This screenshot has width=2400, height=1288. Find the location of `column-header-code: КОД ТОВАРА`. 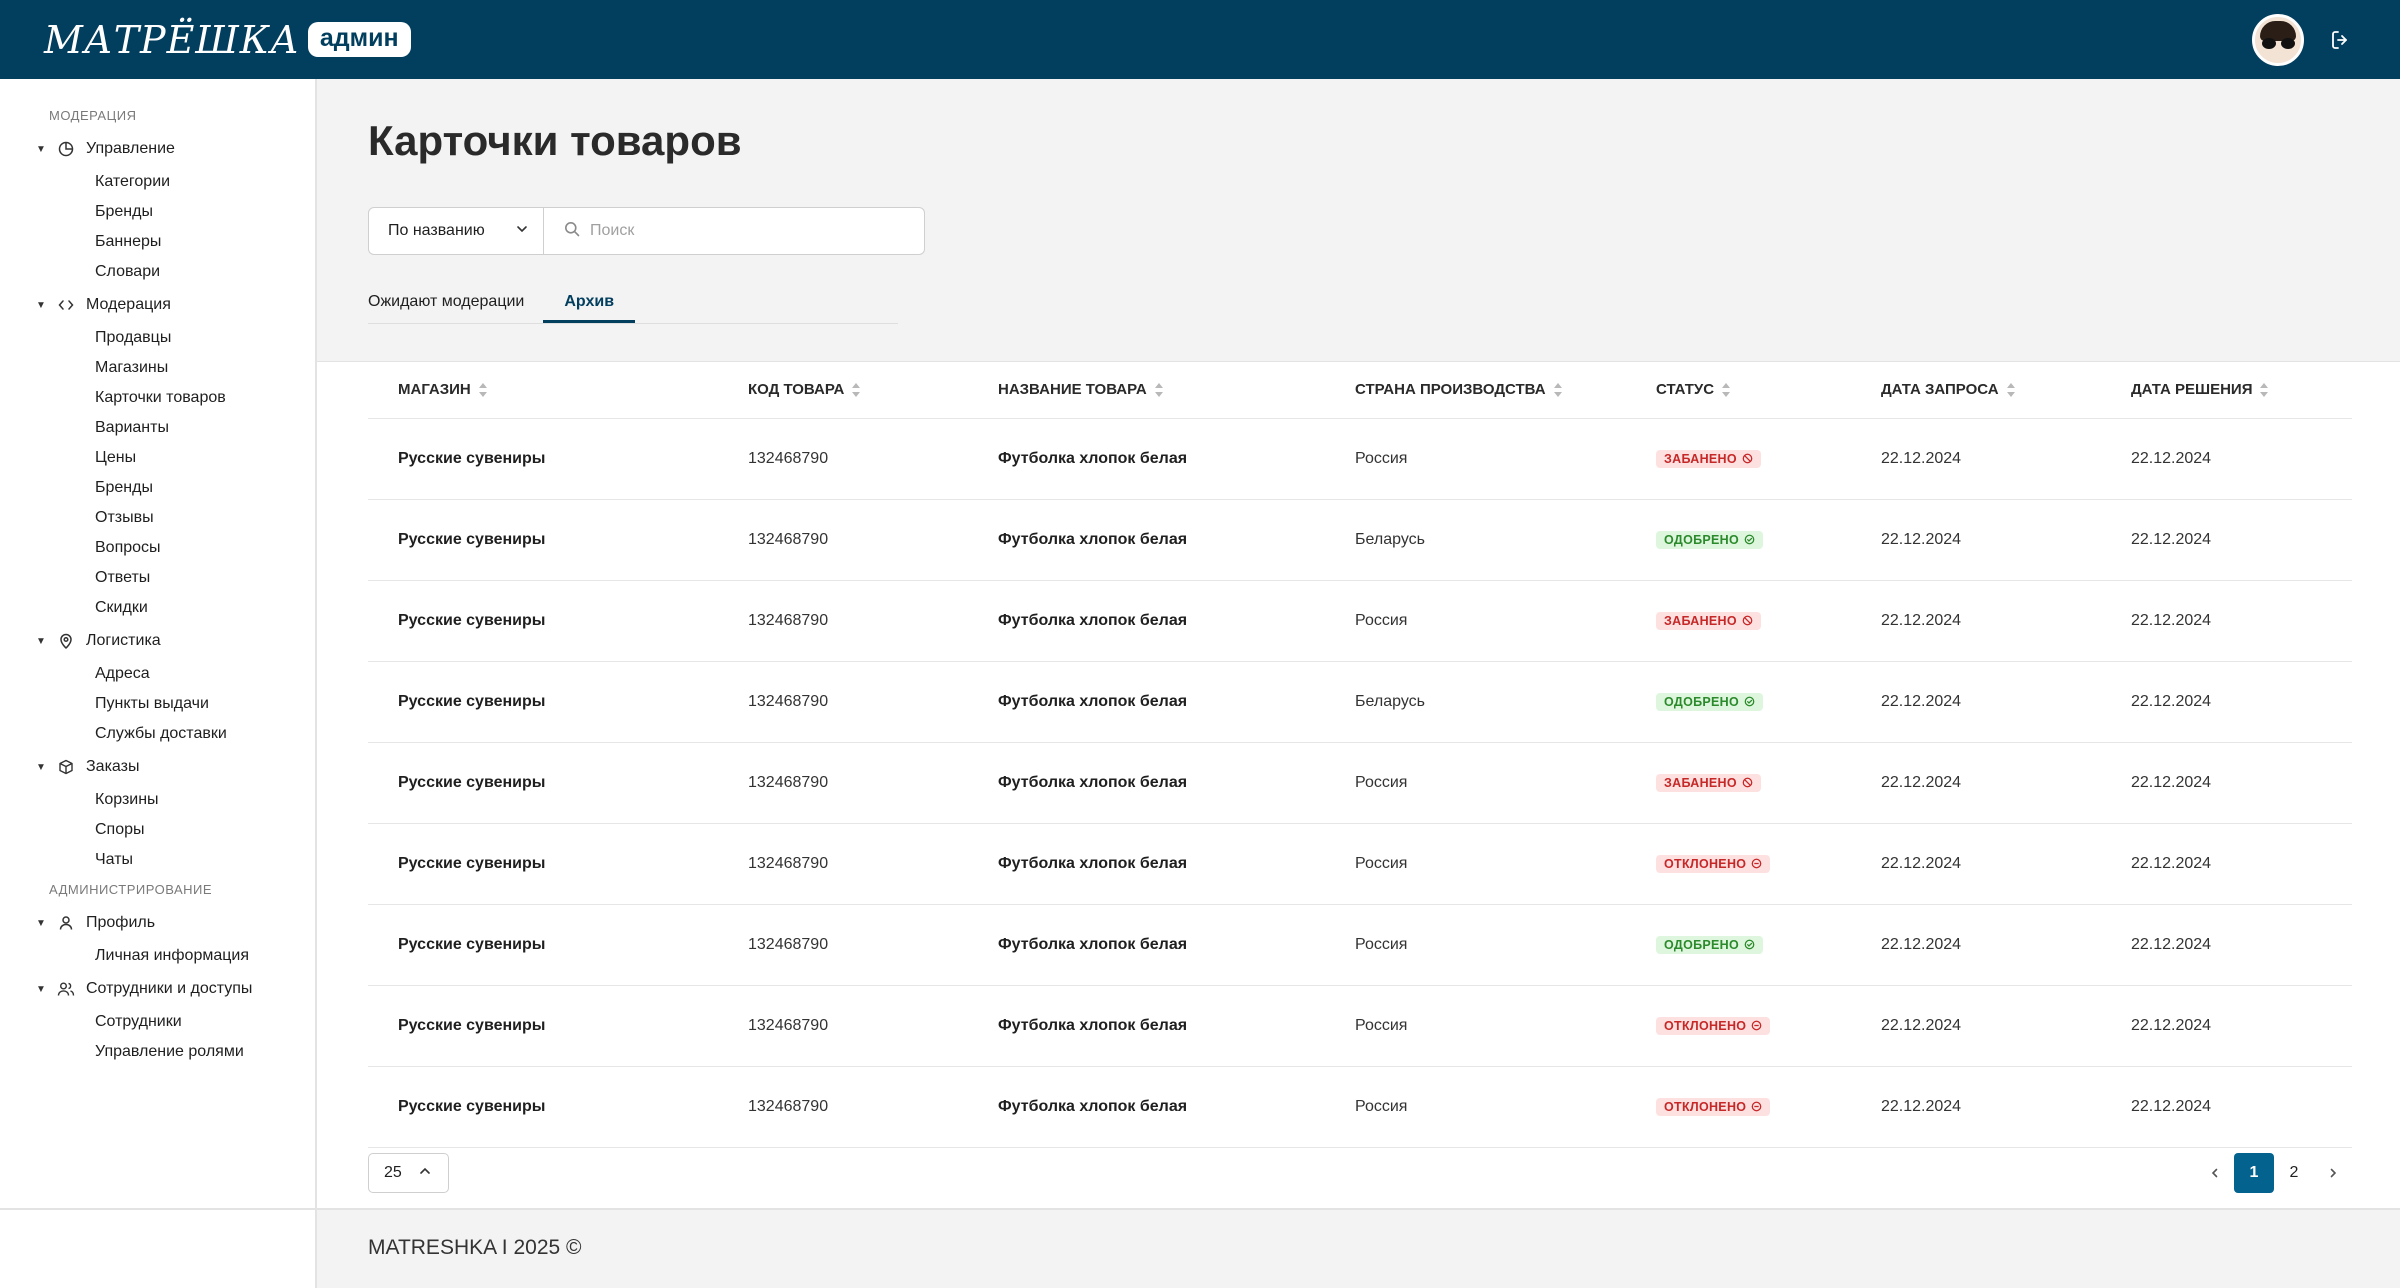

column-header-code: КОД ТОВАРА is located at coordinates (843, 390).